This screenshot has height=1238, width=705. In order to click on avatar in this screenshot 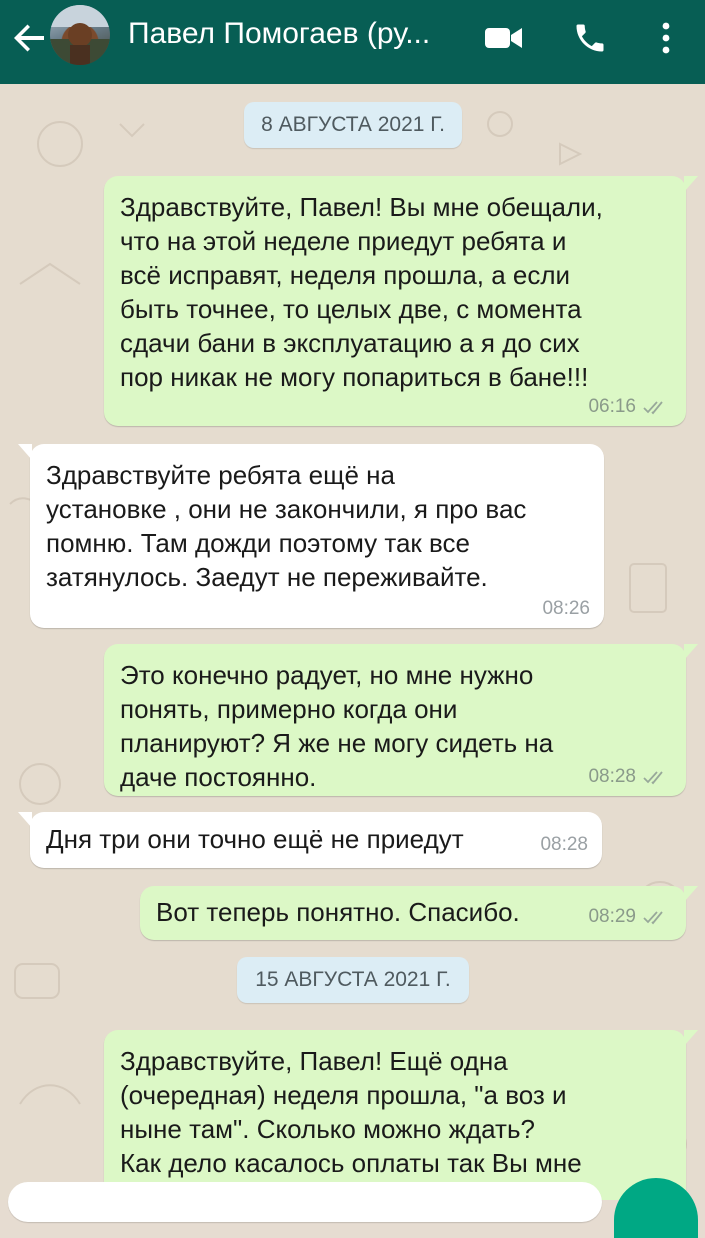, I will do `click(80, 35)`.